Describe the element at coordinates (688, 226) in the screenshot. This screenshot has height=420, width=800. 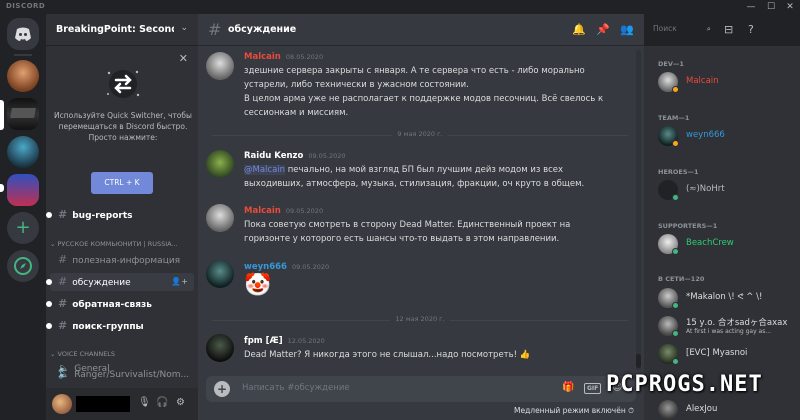
I see `role-header-supporters: SUPPORTERS—1` at that location.